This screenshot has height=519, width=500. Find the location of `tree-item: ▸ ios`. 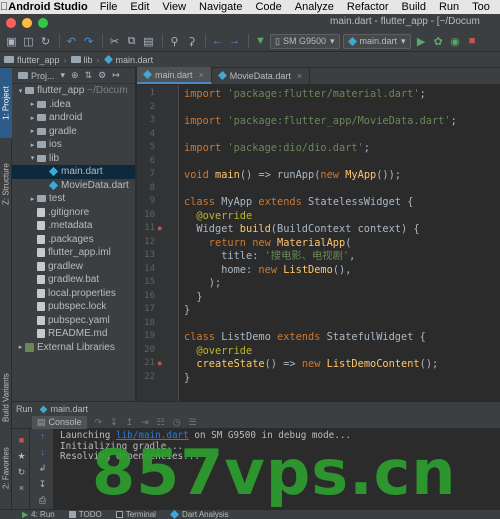

tree-item: ▸ ios is located at coordinates (73, 145).